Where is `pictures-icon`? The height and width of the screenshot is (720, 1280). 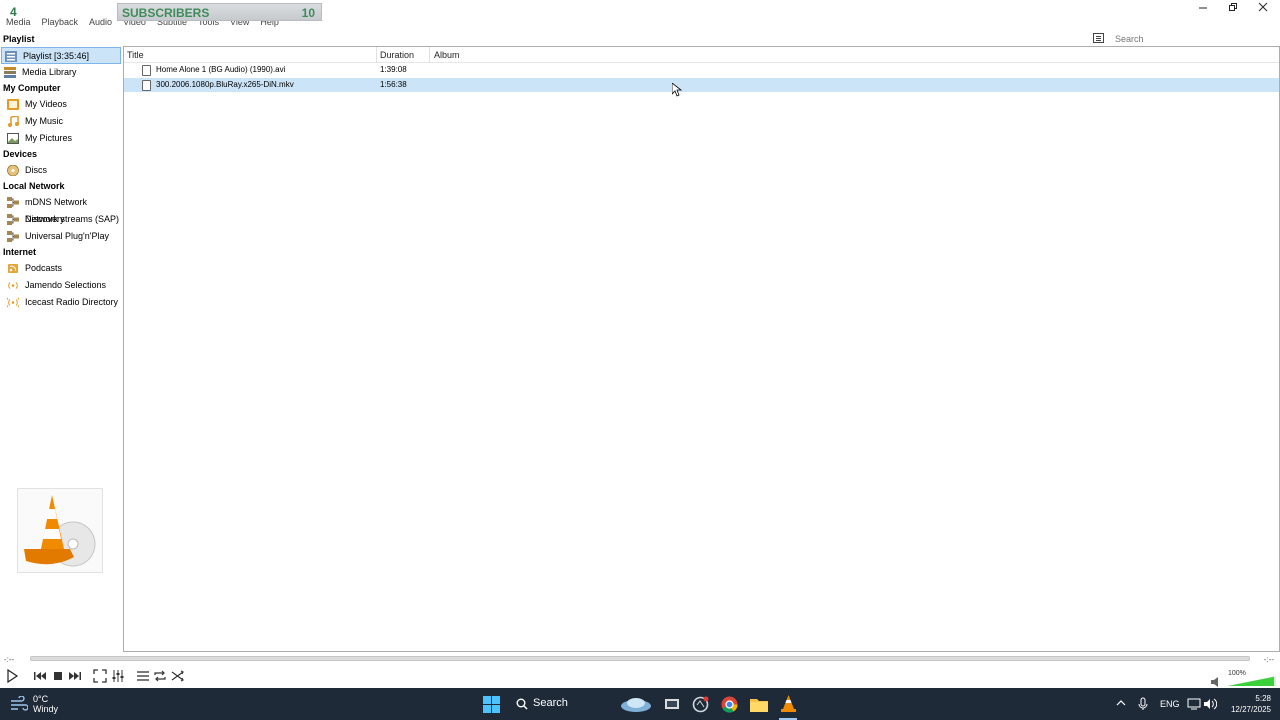 pictures-icon is located at coordinates (13, 138).